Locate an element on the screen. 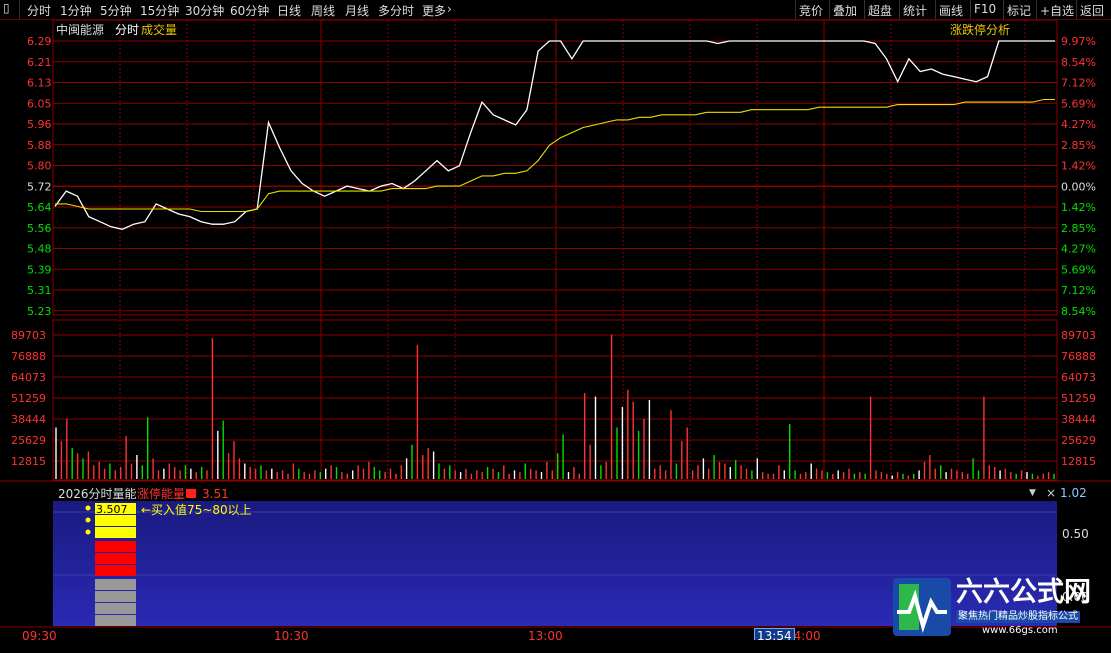 This screenshot has height=653, width=1111. percent-tick-label: 1.42% is located at coordinates (1078, 207).